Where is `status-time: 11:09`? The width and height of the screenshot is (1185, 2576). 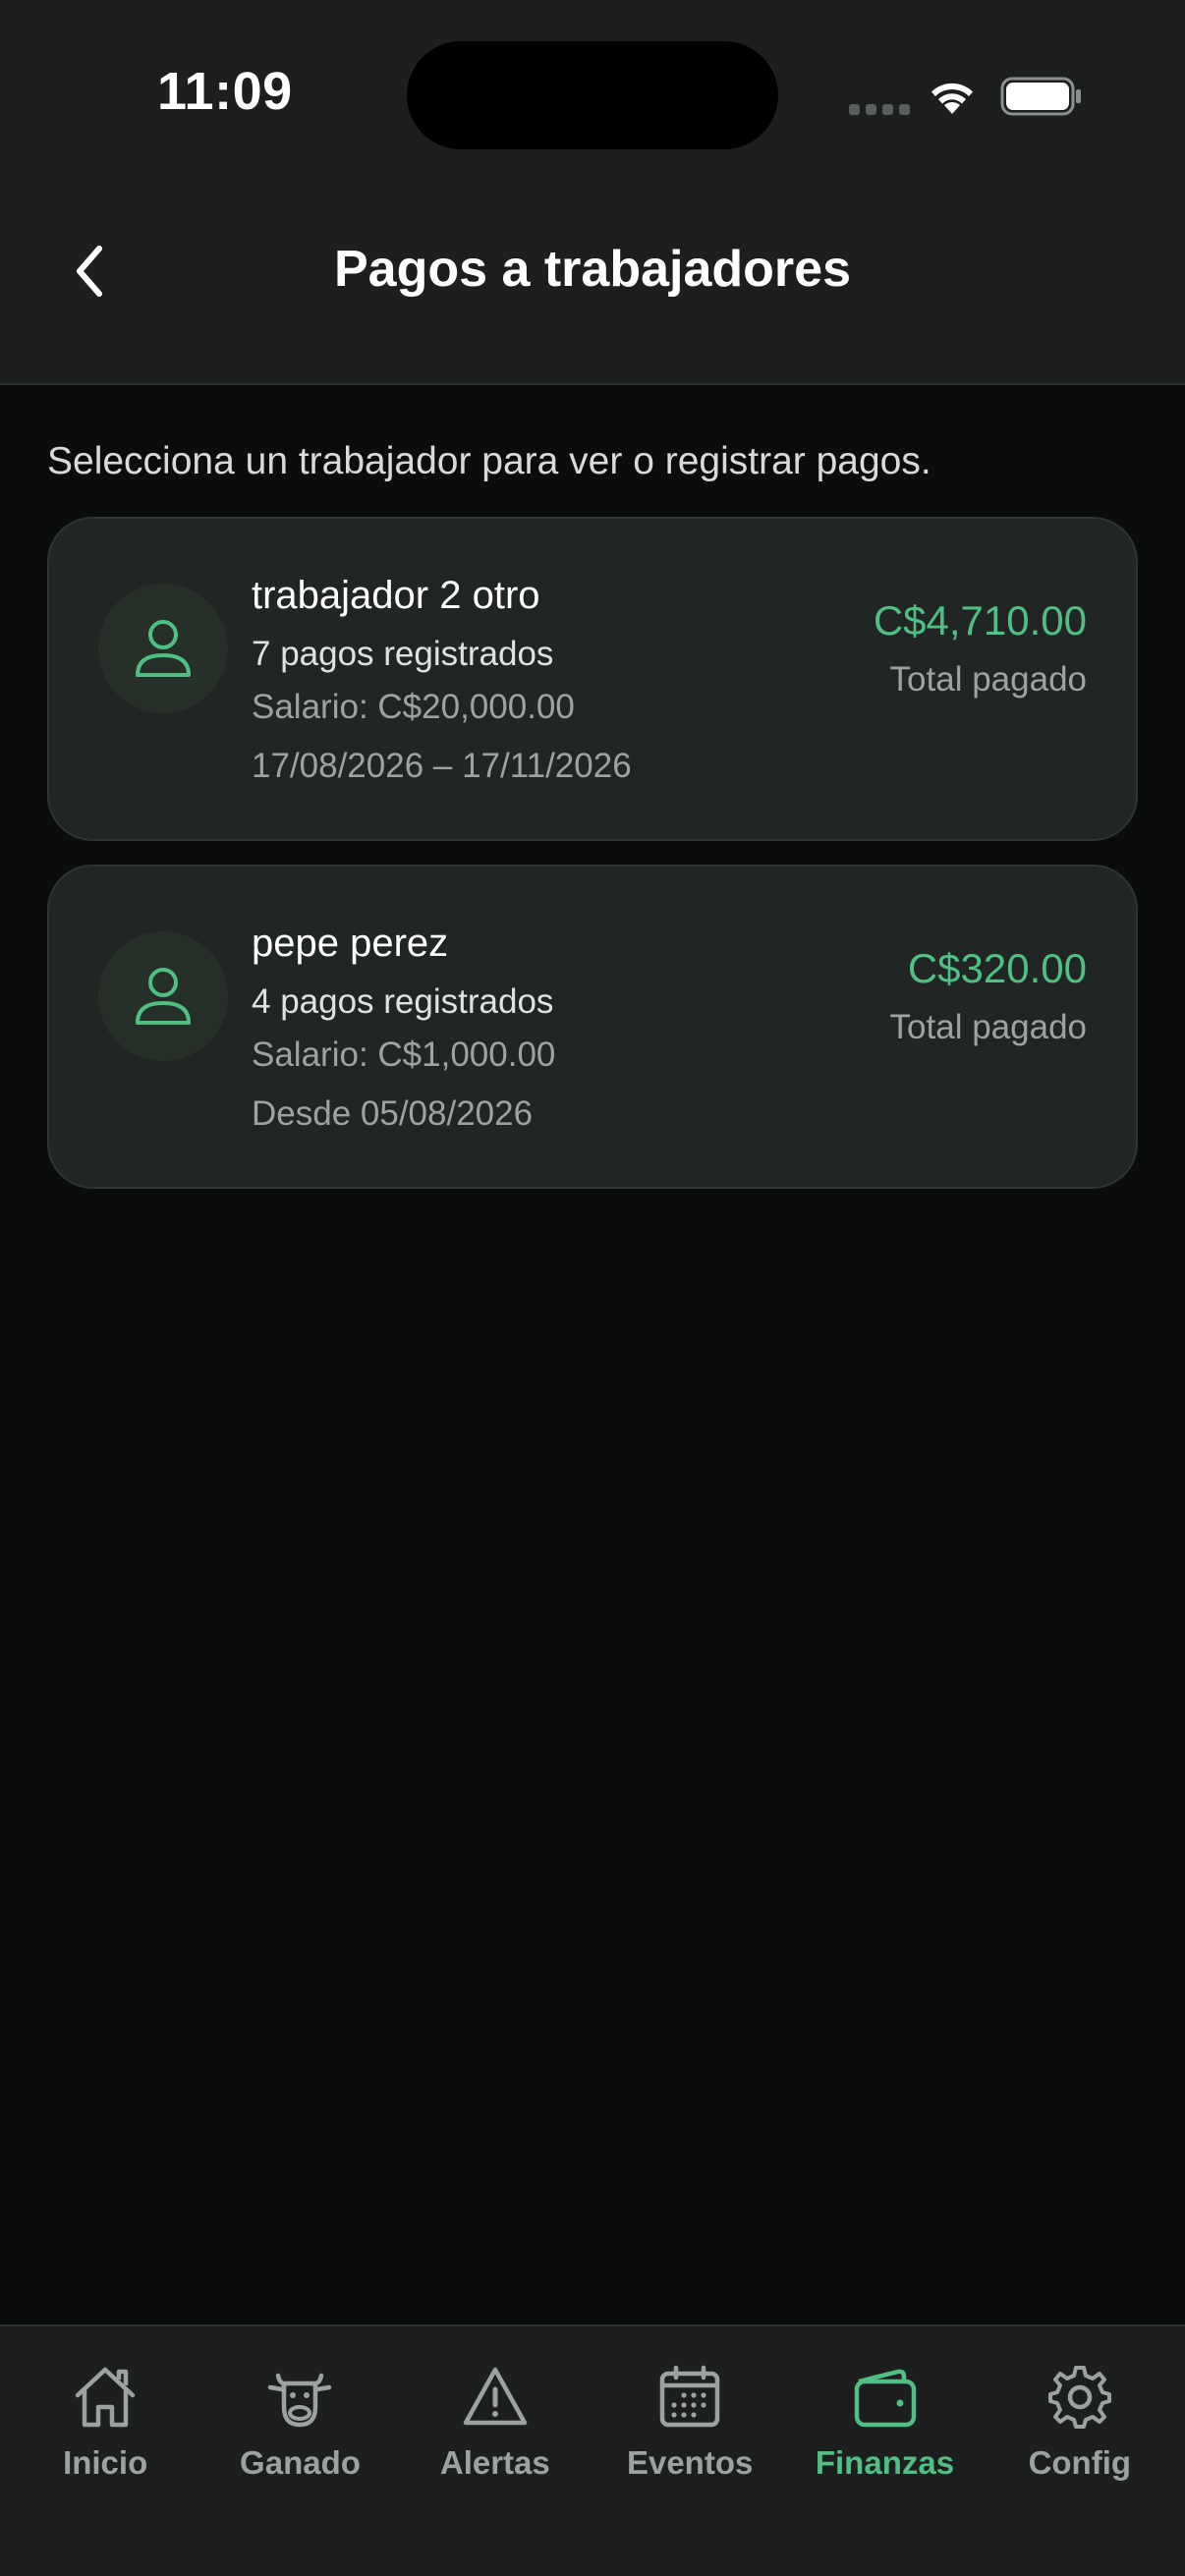
status-time: 11:09 is located at coordinates (225, 91).